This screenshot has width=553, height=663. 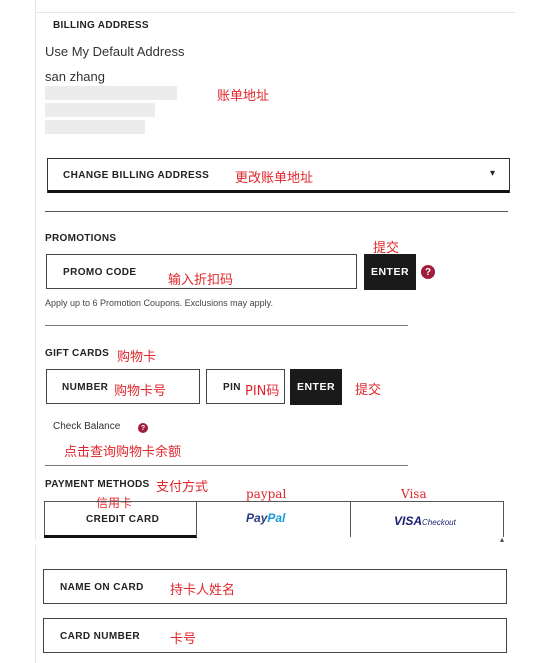 What do you see at coordinates (143, 428) in the screenshot?
I see `check-balance-help-icon: ?` at bounding box center [143, 428].